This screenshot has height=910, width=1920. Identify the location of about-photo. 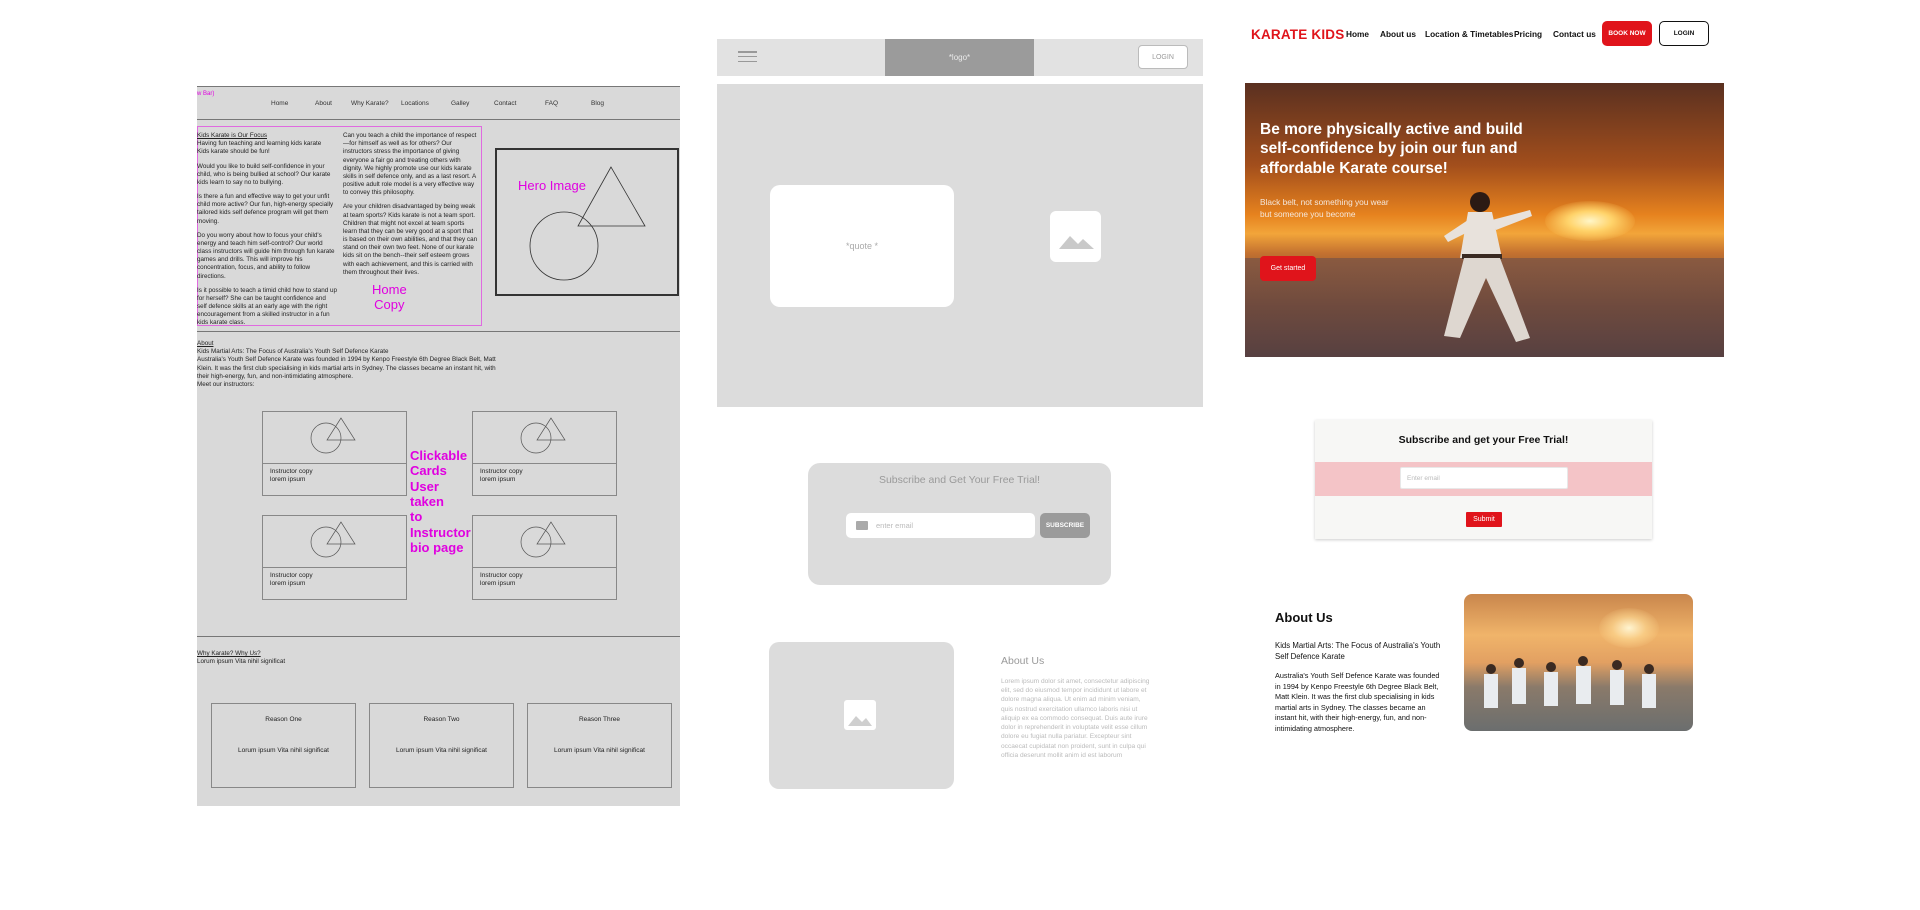
(1578, 662).